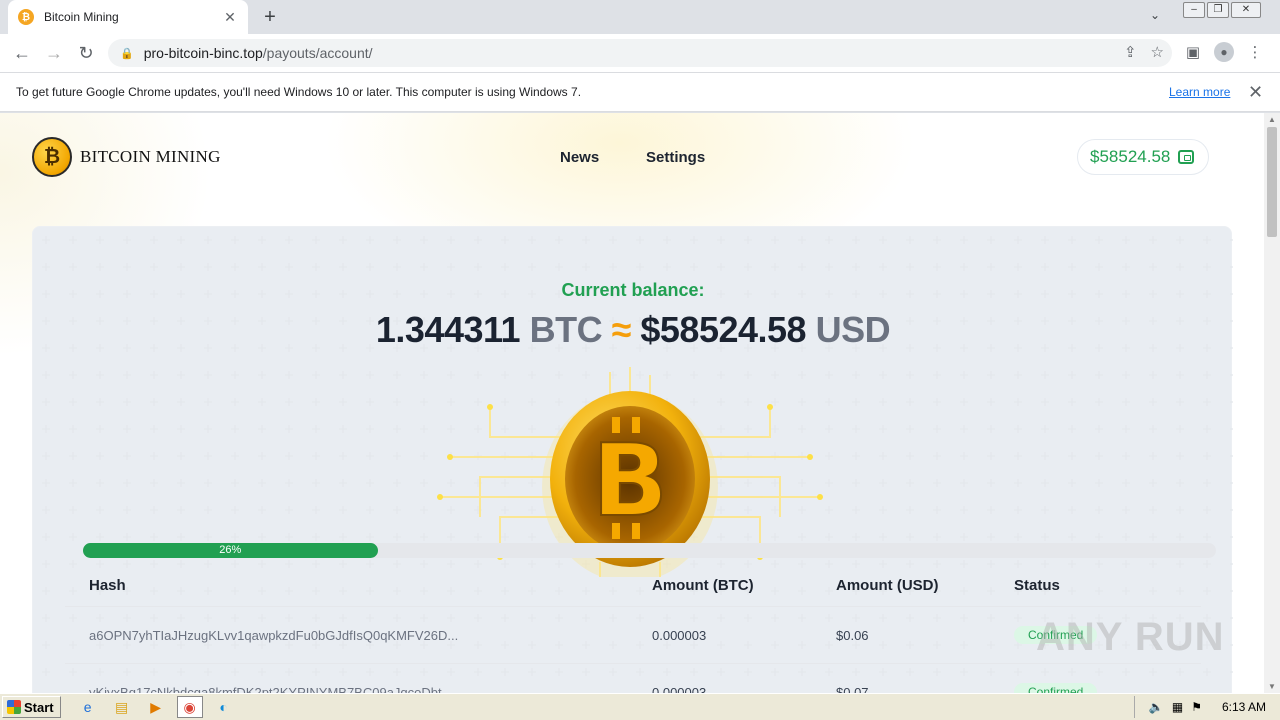 This screenshot has width=1280, height=720. I want to click on back-arrow-icon: ←, so click(22, 53).